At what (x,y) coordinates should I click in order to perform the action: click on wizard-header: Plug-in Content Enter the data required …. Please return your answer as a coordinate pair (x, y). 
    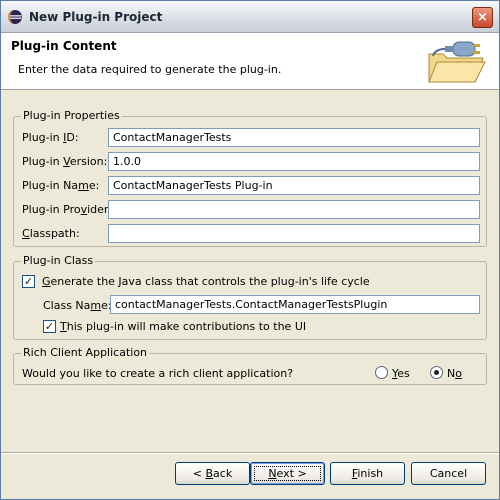
    Looking at the image, I should click on (250, 61).